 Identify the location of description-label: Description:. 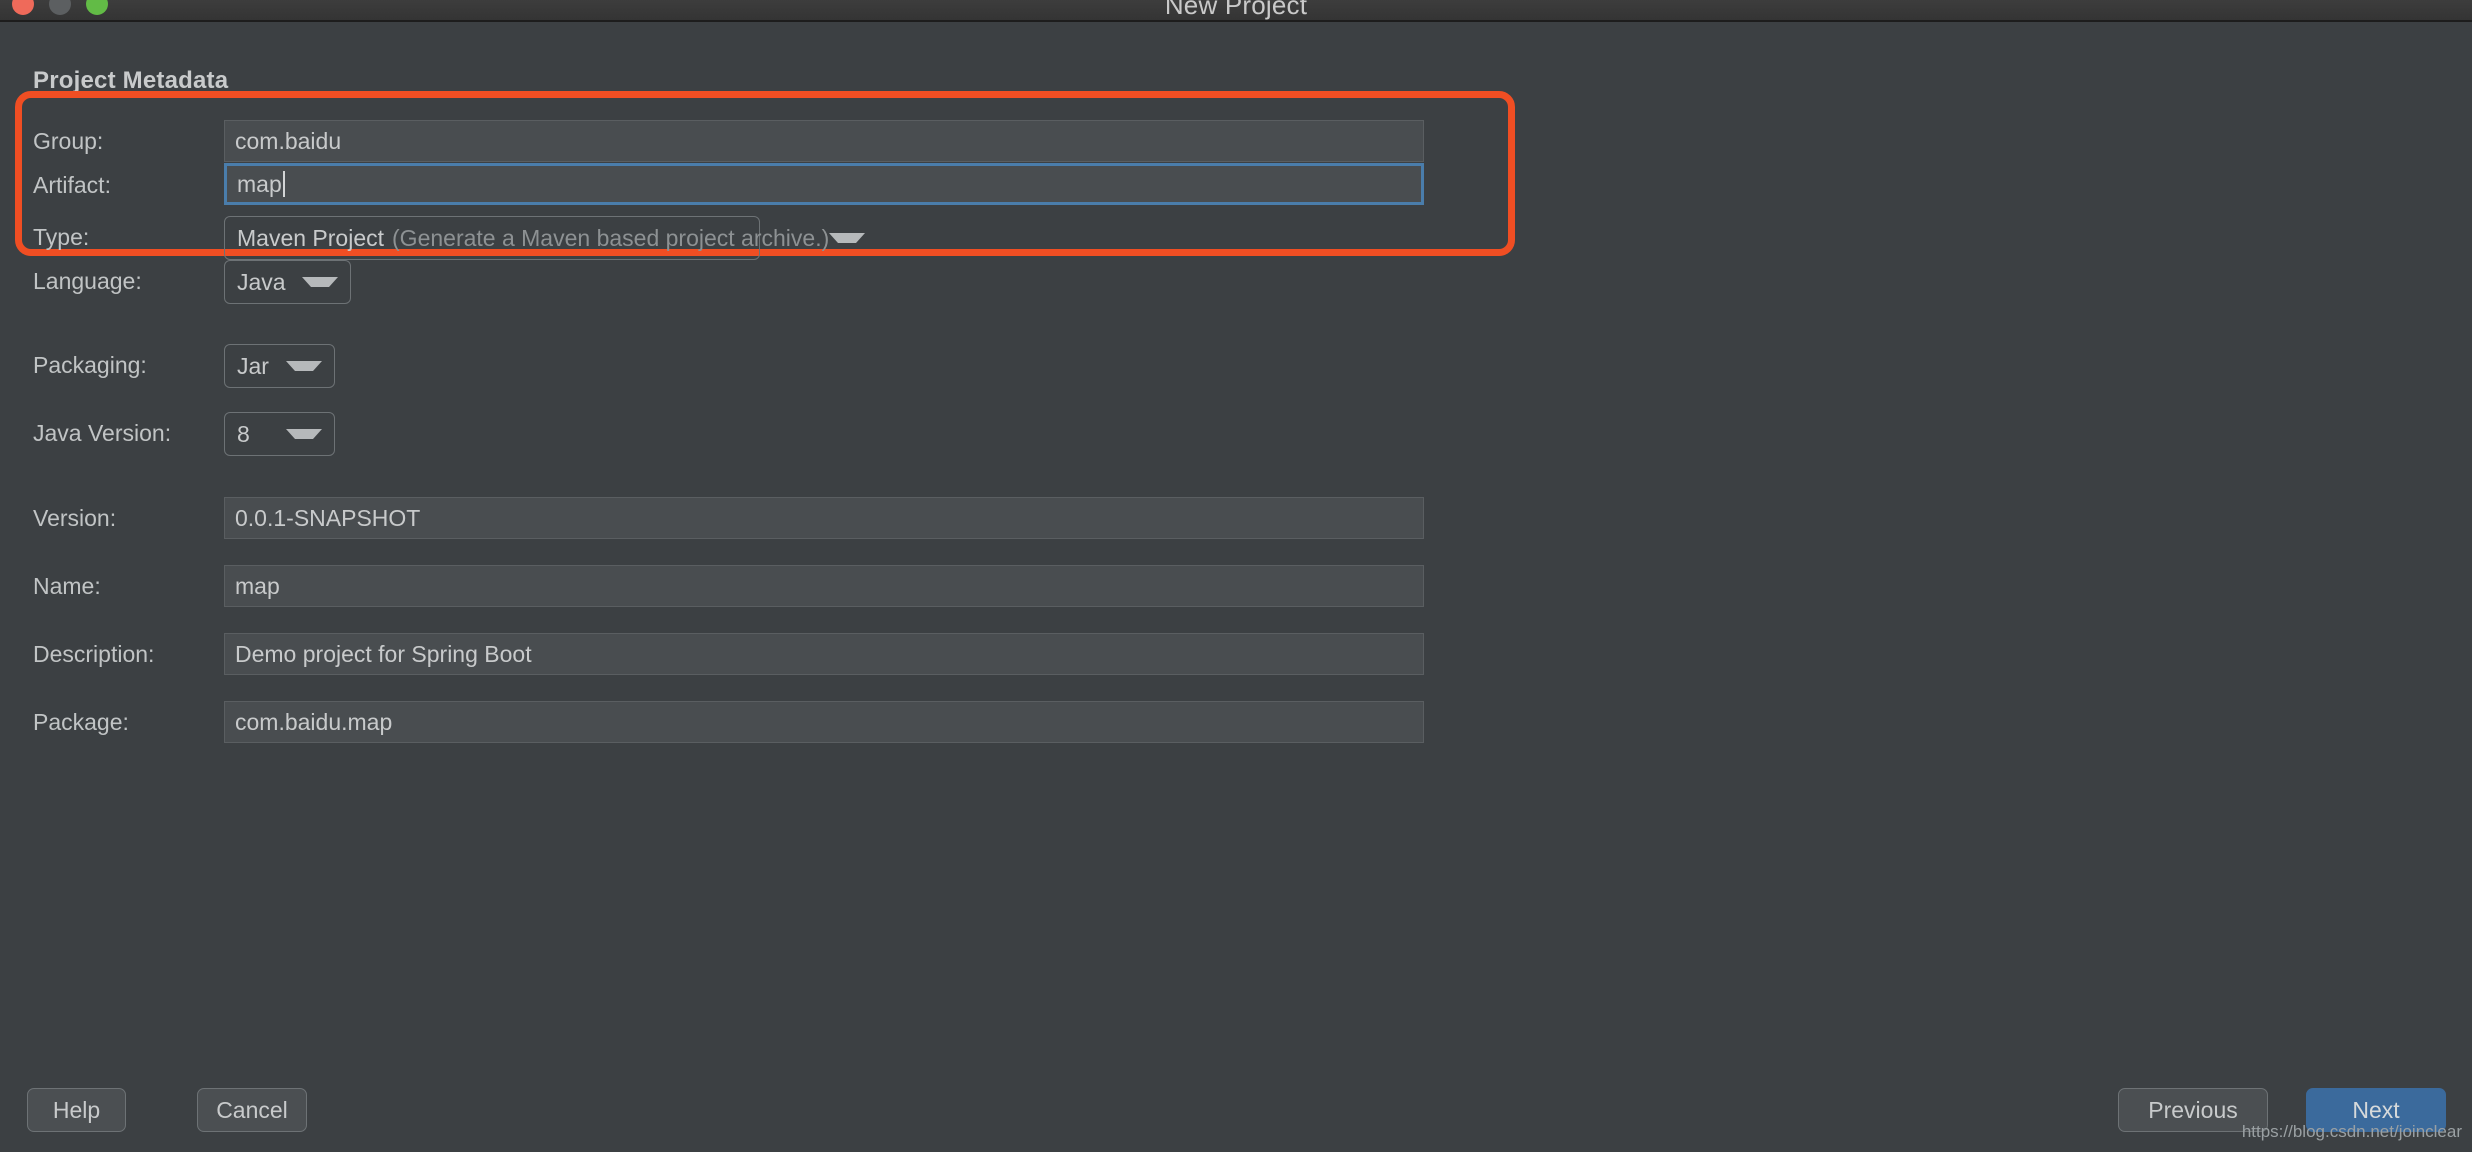
(94, 654).